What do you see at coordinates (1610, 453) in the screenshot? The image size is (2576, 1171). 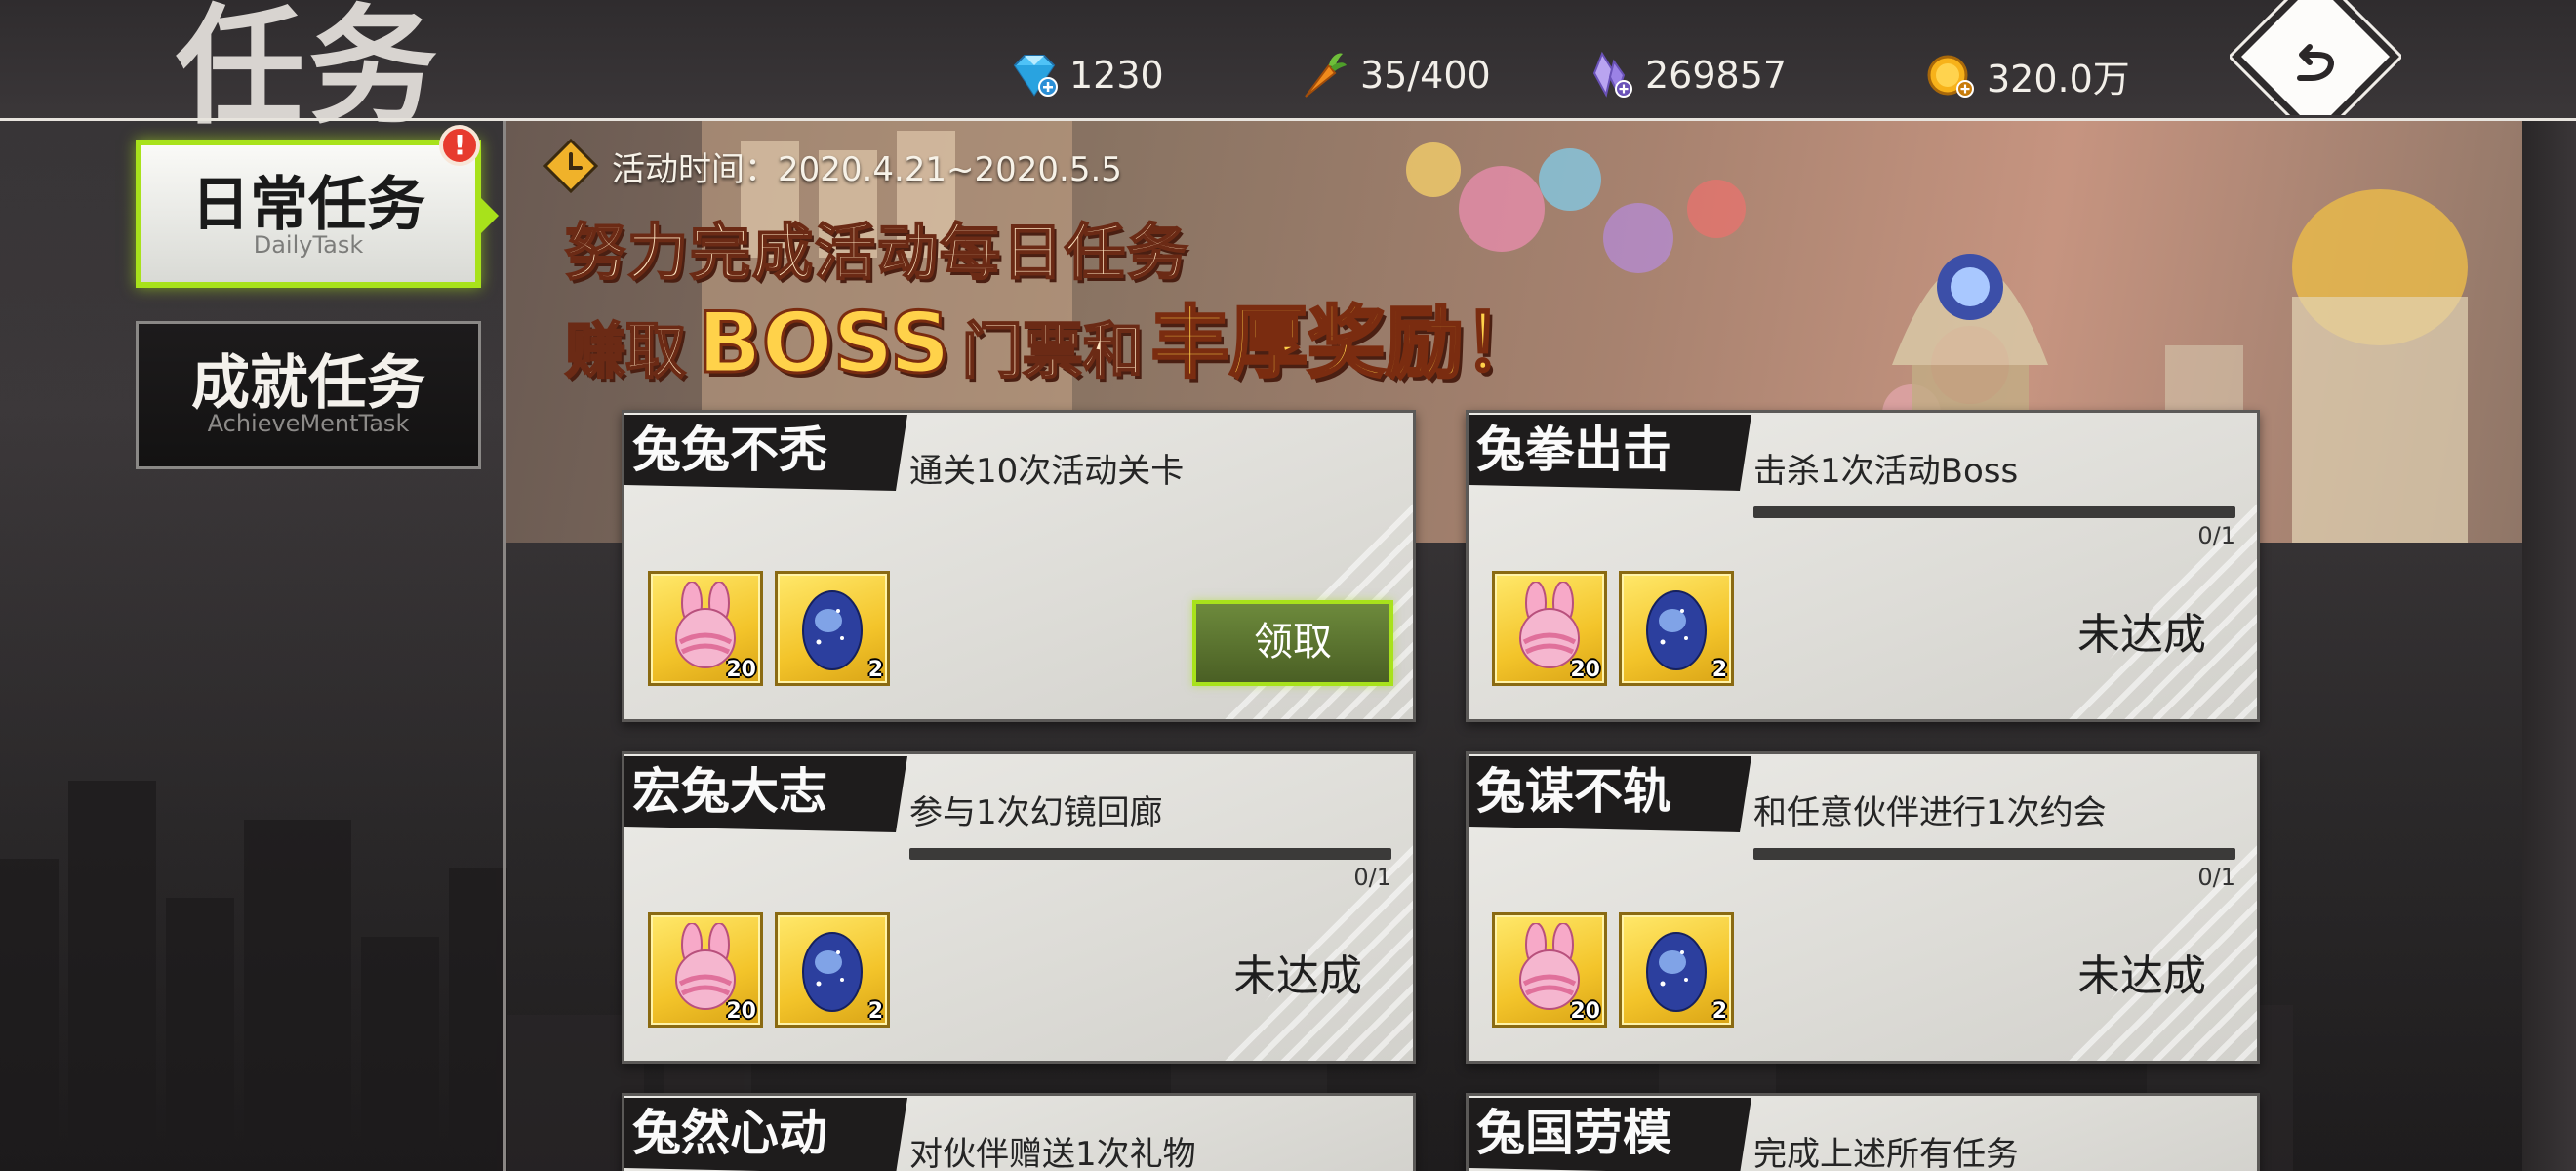 I see `task-name: 兔拳出击` at bounding box center [1610, 453].